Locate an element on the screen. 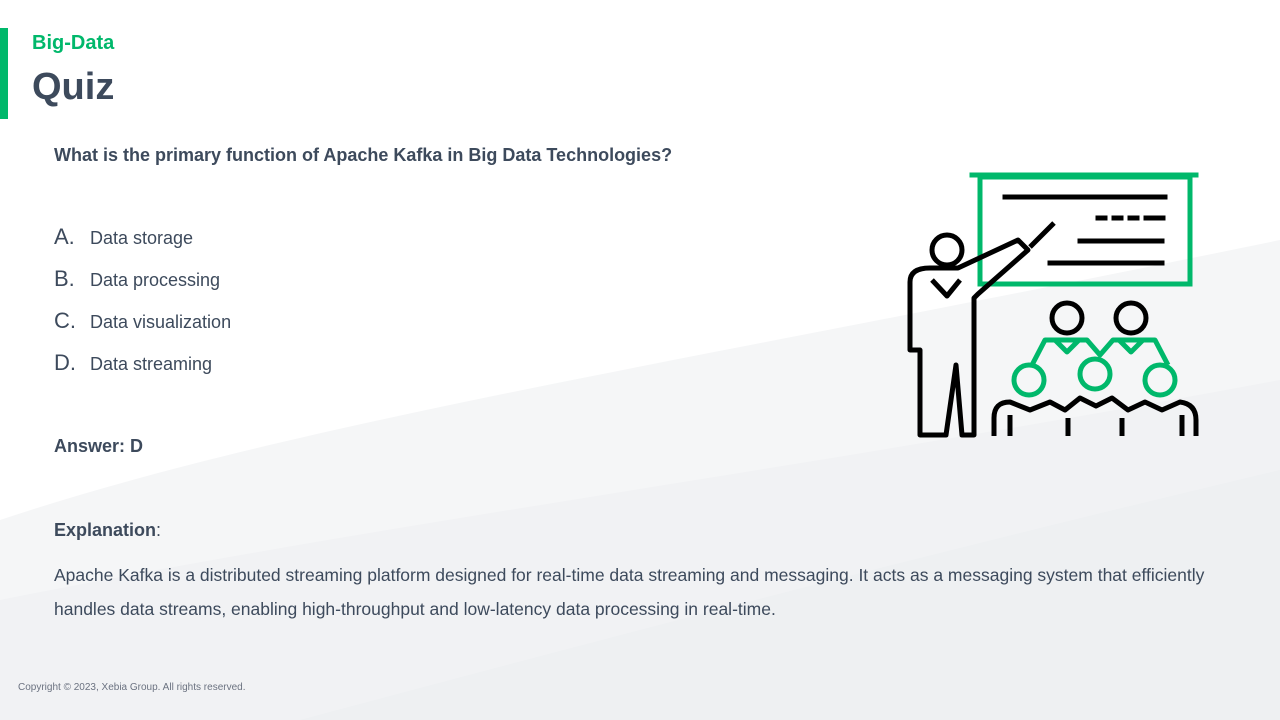 The image size is (1280, 720). option-text: Data visualization is located at coordinates (161, 322).